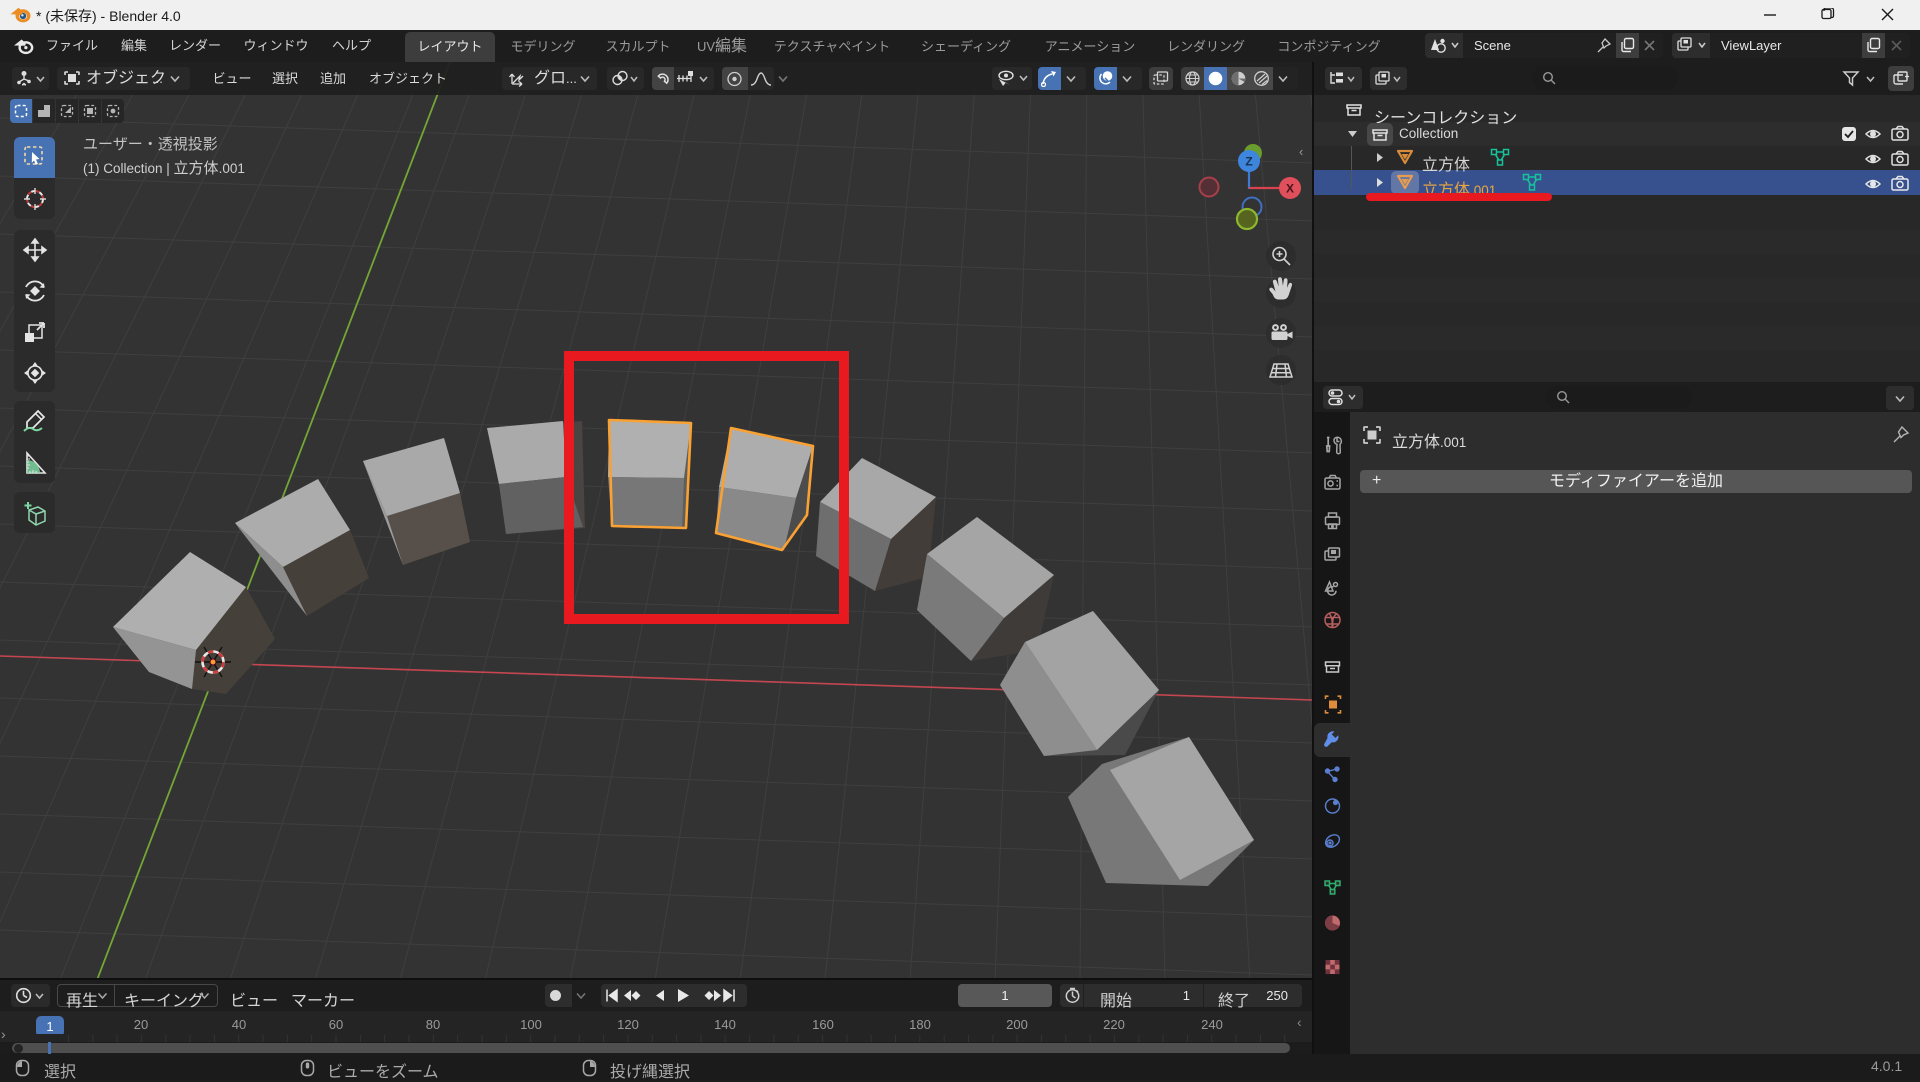 This screenshot has width=1920, height=1082. I want to click on svg-text: Z, so click(1248, 162).